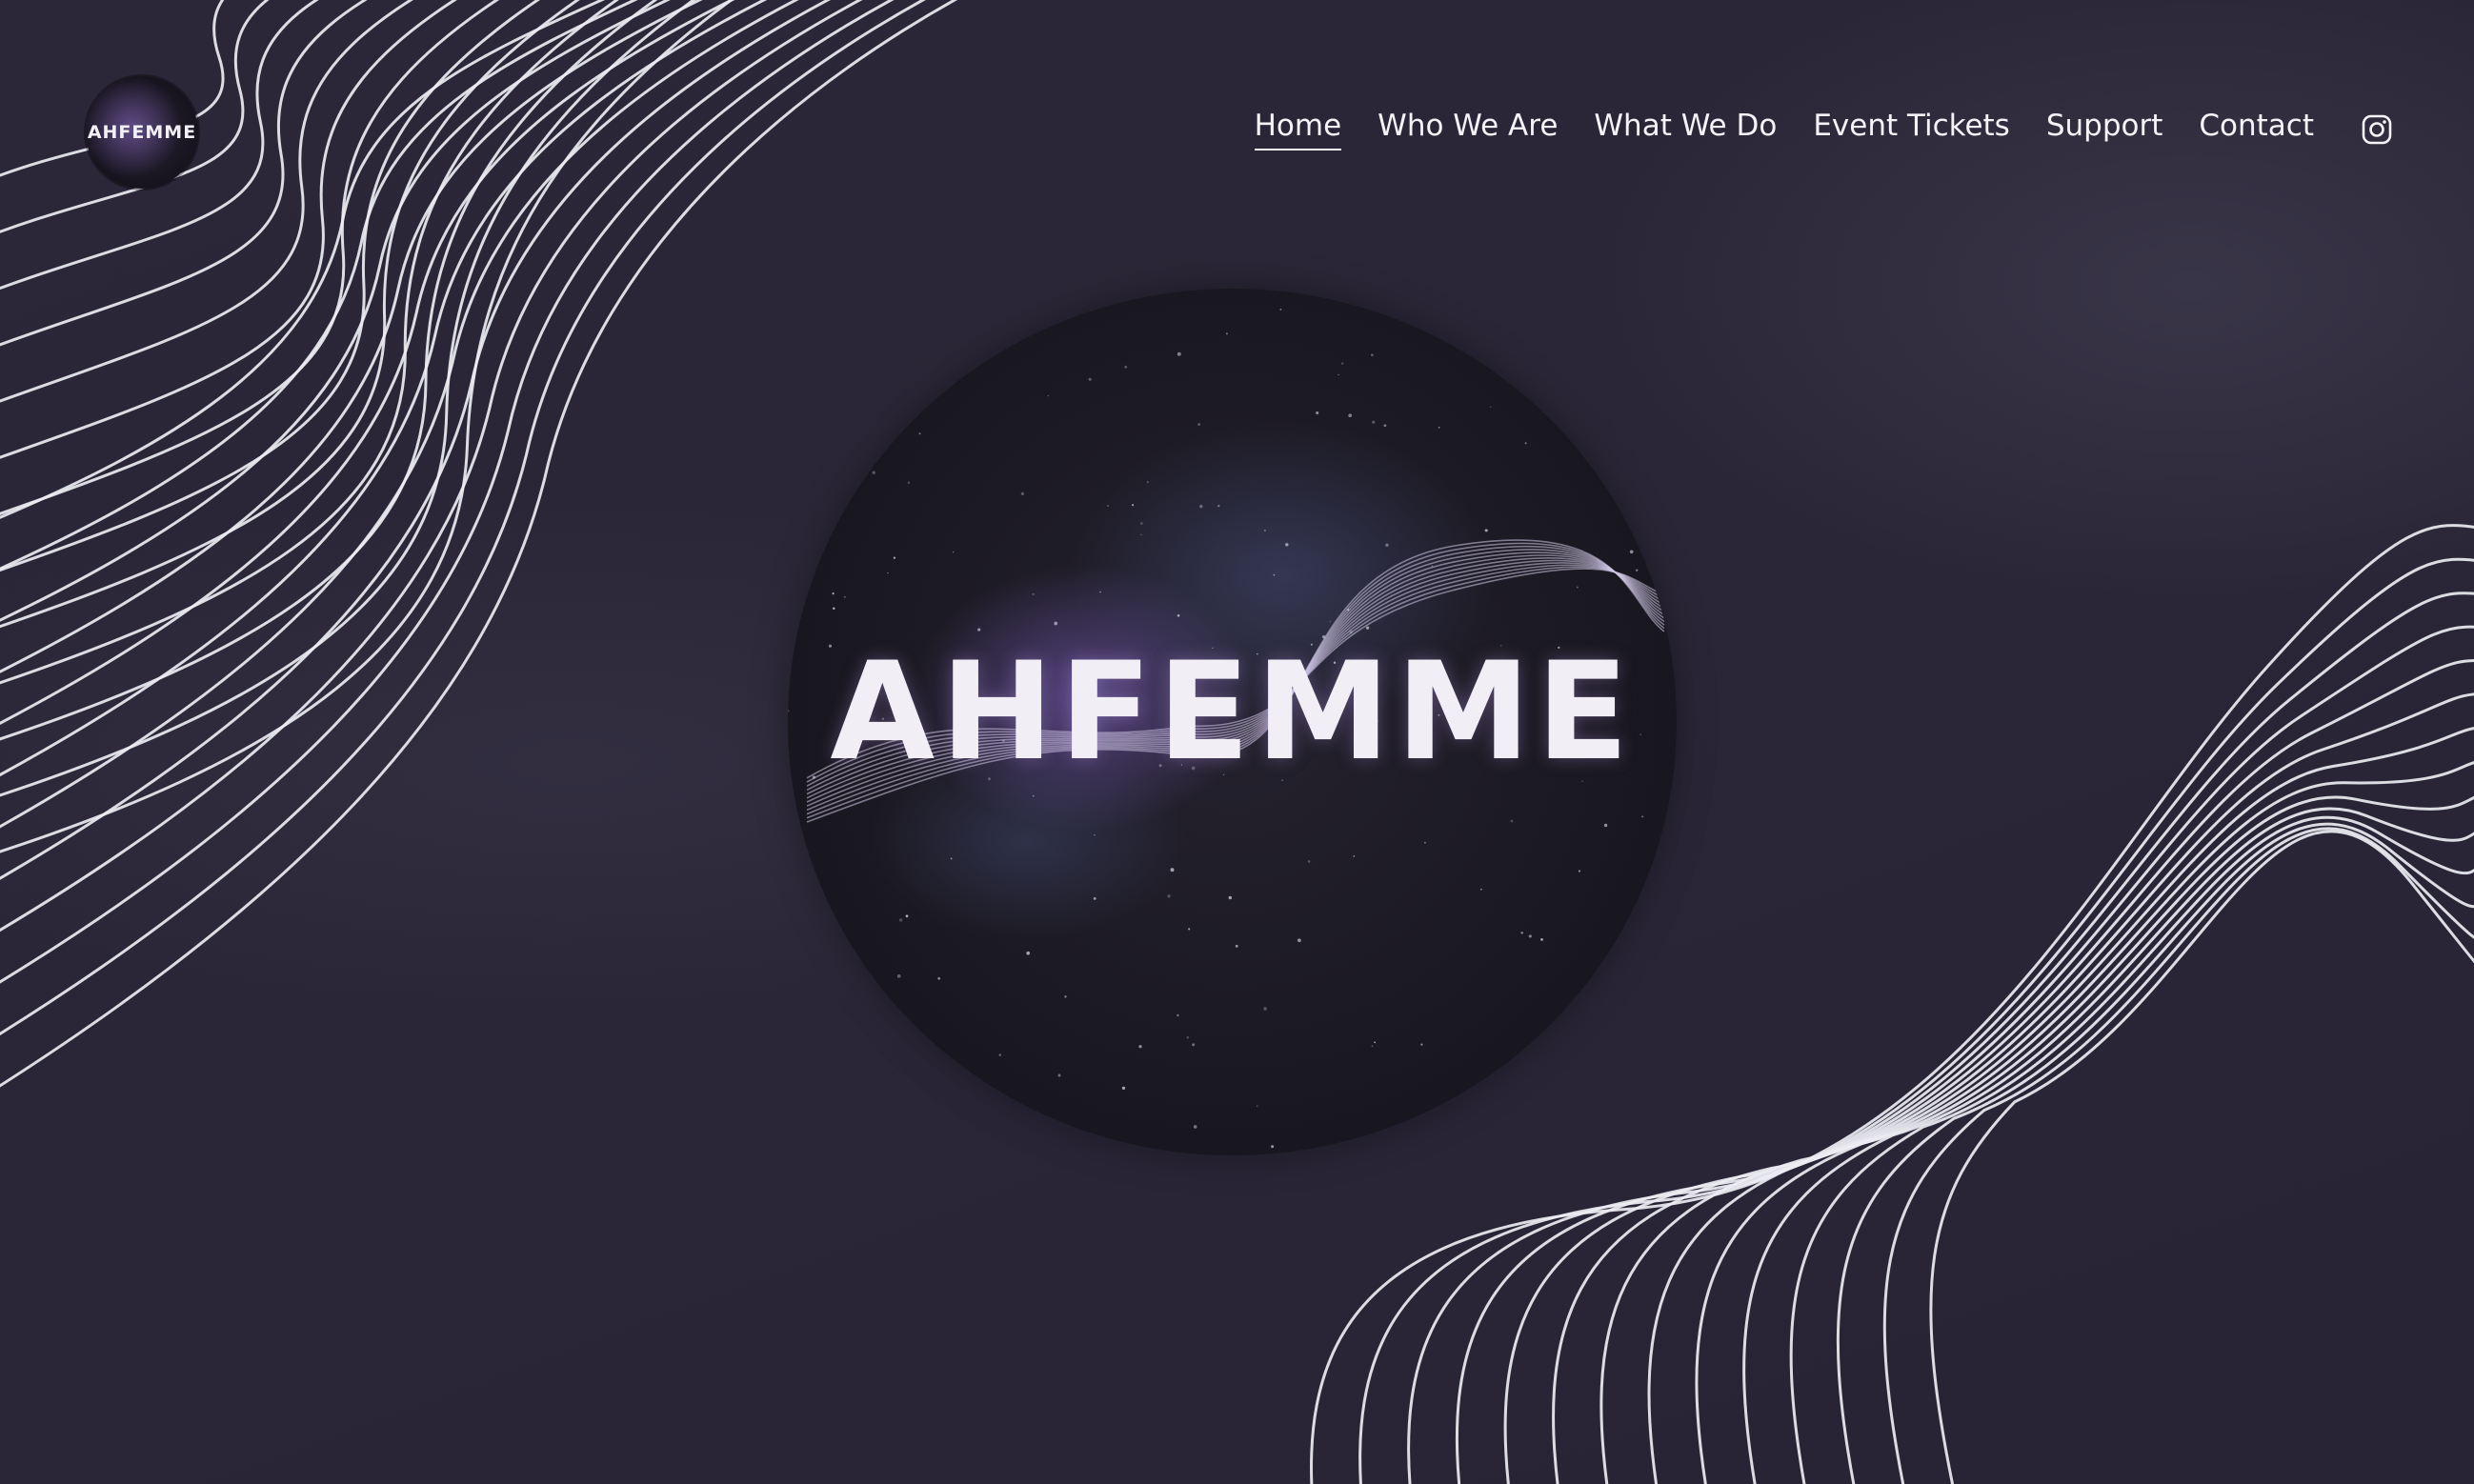 The width and height of the screenshot is (2474, 1484). Describe the element at coordinates (1468, 129) in the screenshot. I see `nav-item-who-we-are: Who We Are` at that location.